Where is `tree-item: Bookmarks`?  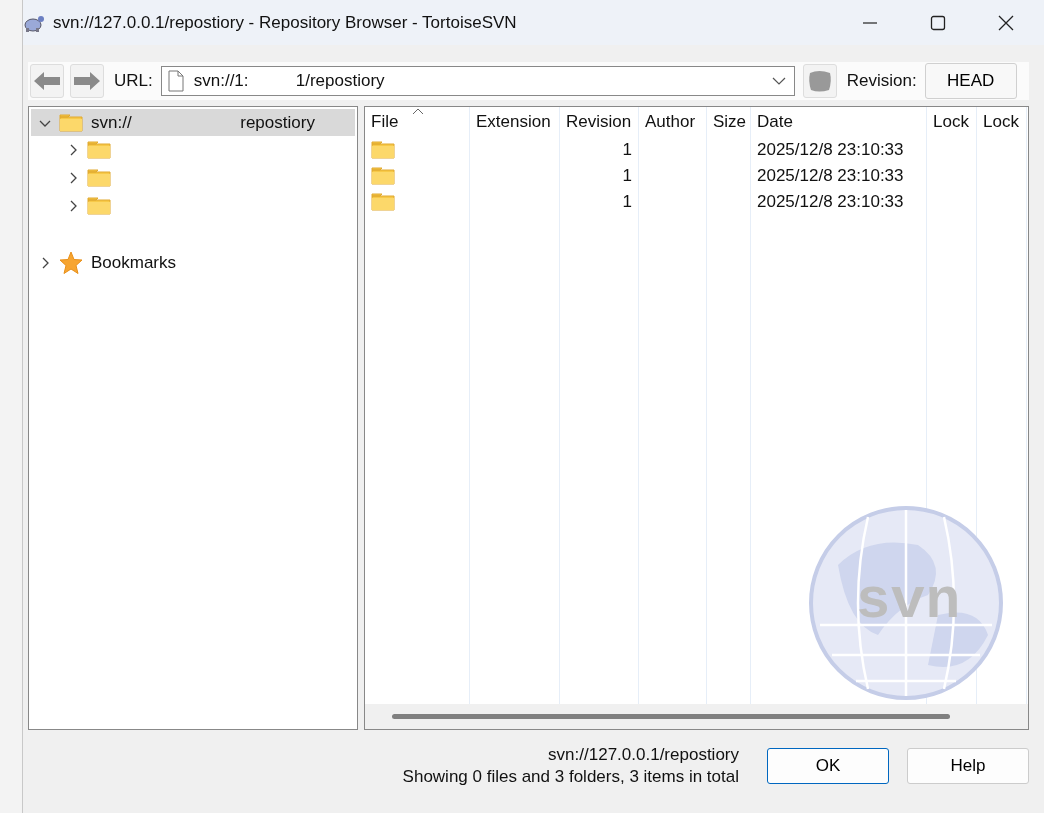
tree-item: Bookmarks is located at coordinates (193, 262).